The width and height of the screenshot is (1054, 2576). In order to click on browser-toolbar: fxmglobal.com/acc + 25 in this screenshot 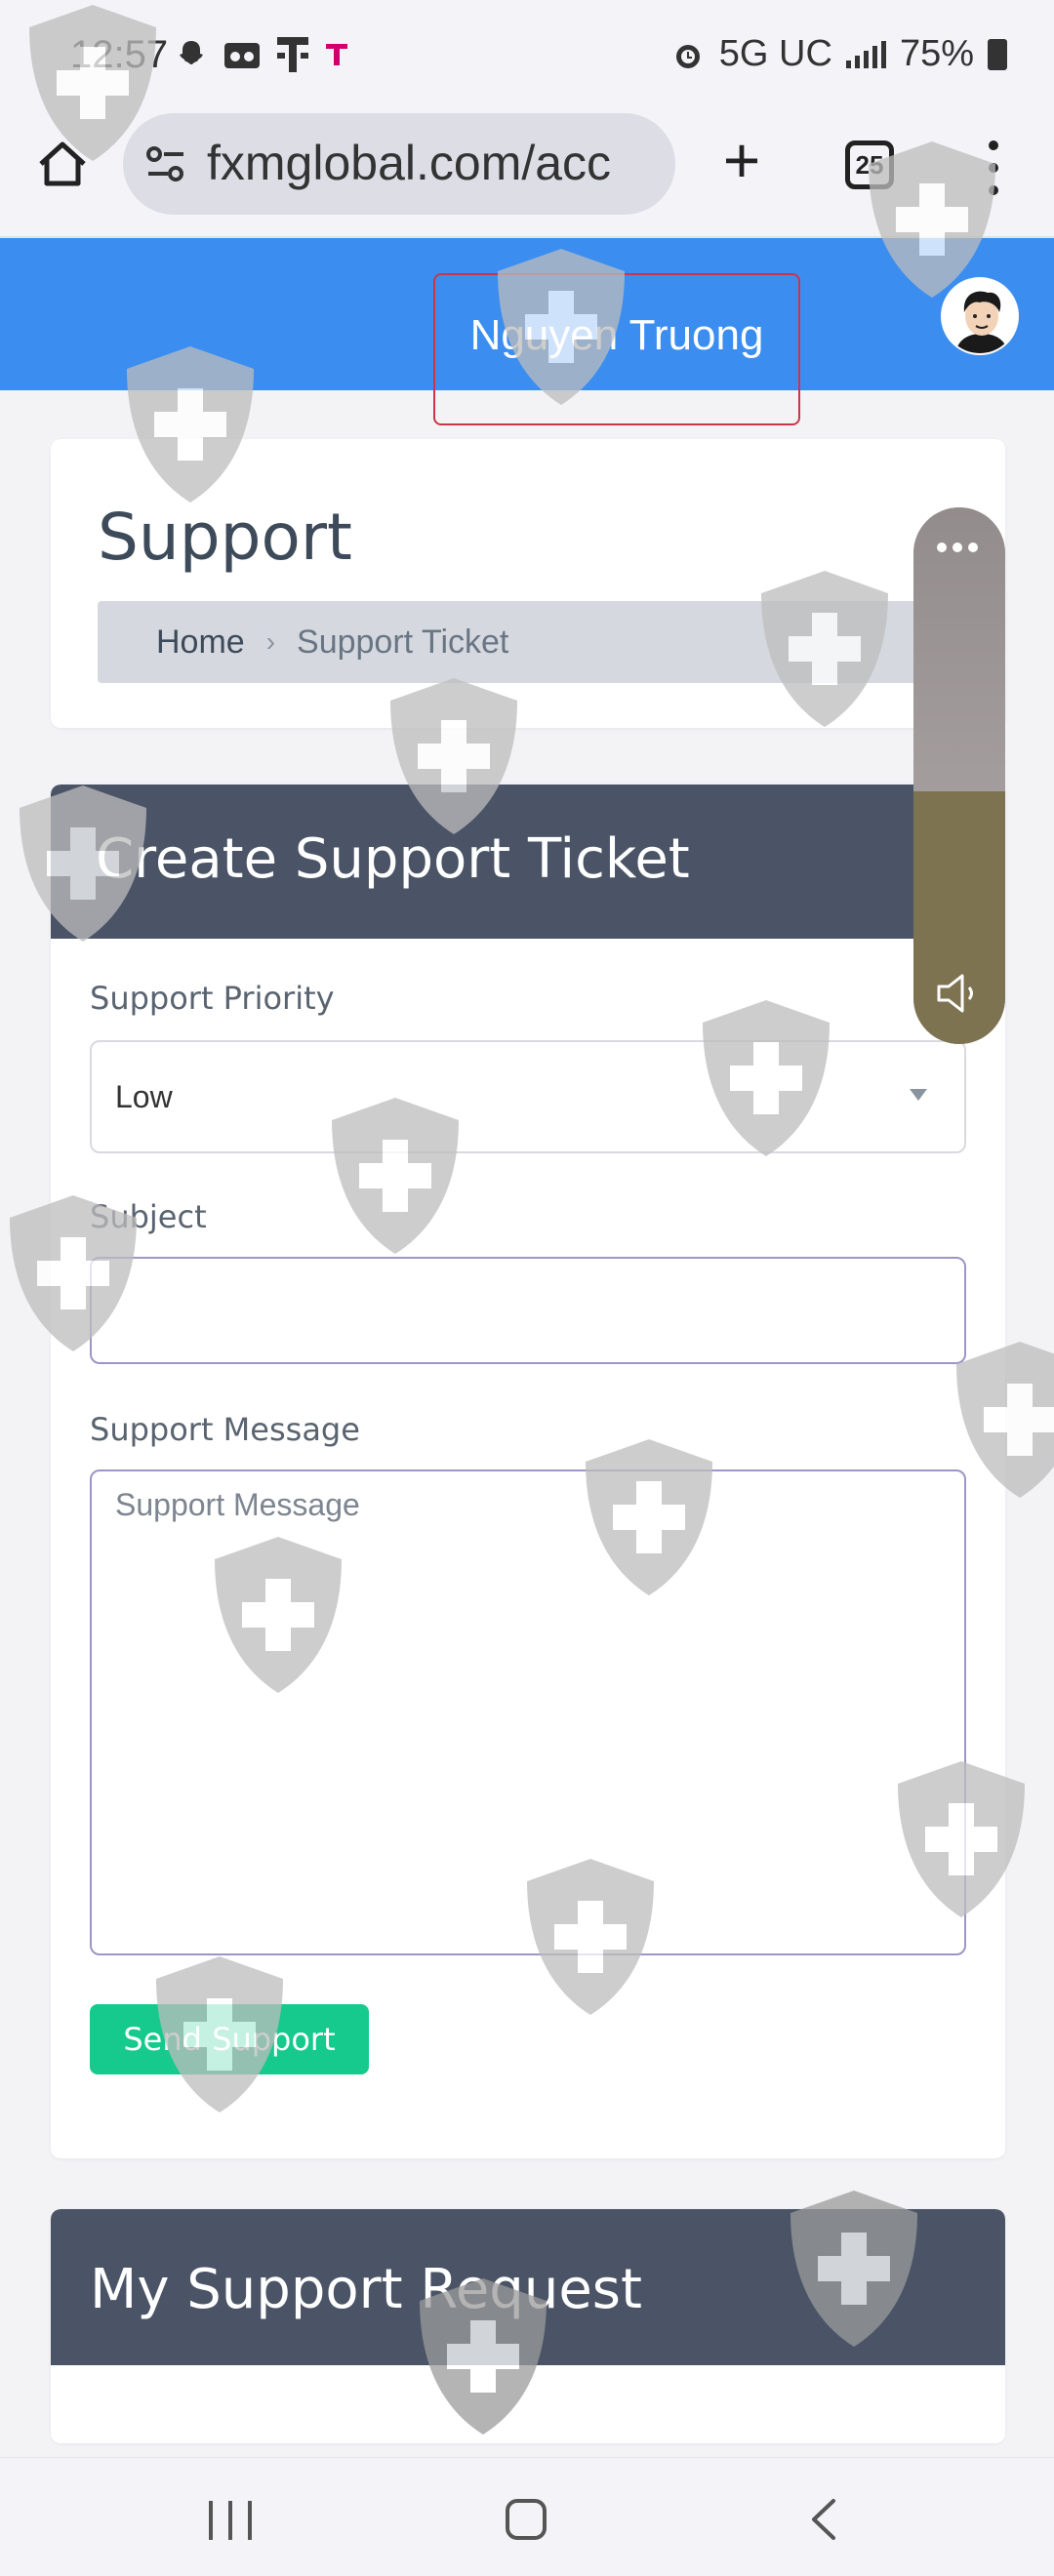, I will do `click(527, 174)`.